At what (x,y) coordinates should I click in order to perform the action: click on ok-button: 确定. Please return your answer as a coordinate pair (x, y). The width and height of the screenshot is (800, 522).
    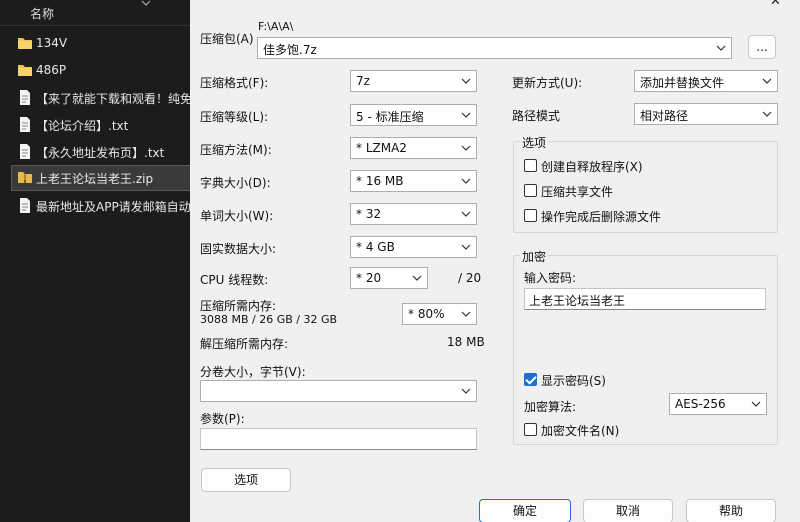
    Looking at the image, I should click on (525, 510).